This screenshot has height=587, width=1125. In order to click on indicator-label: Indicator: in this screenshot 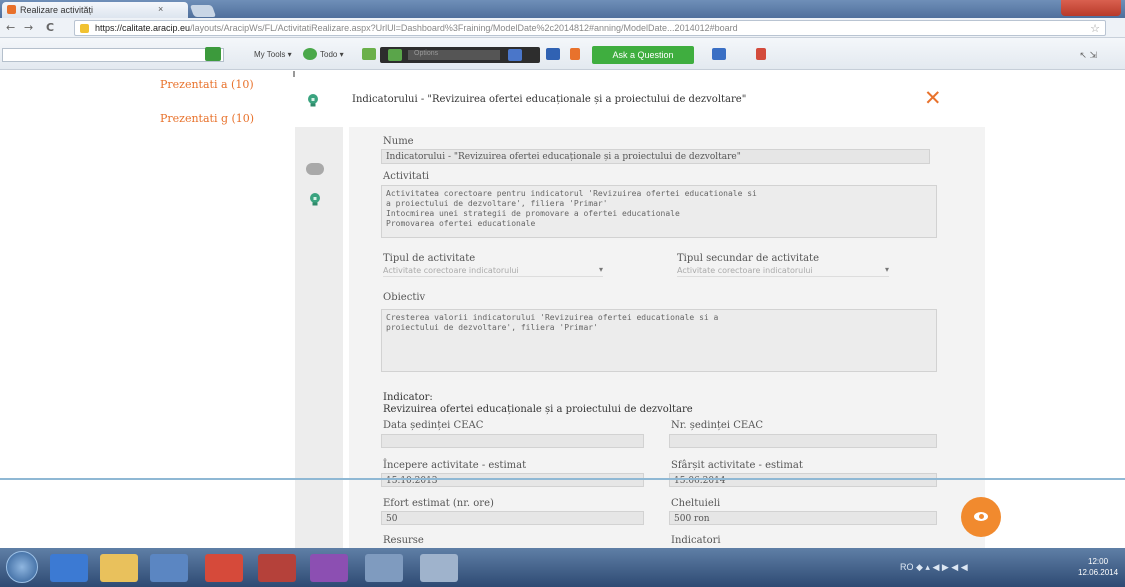, I will do `click(408, 397)`.